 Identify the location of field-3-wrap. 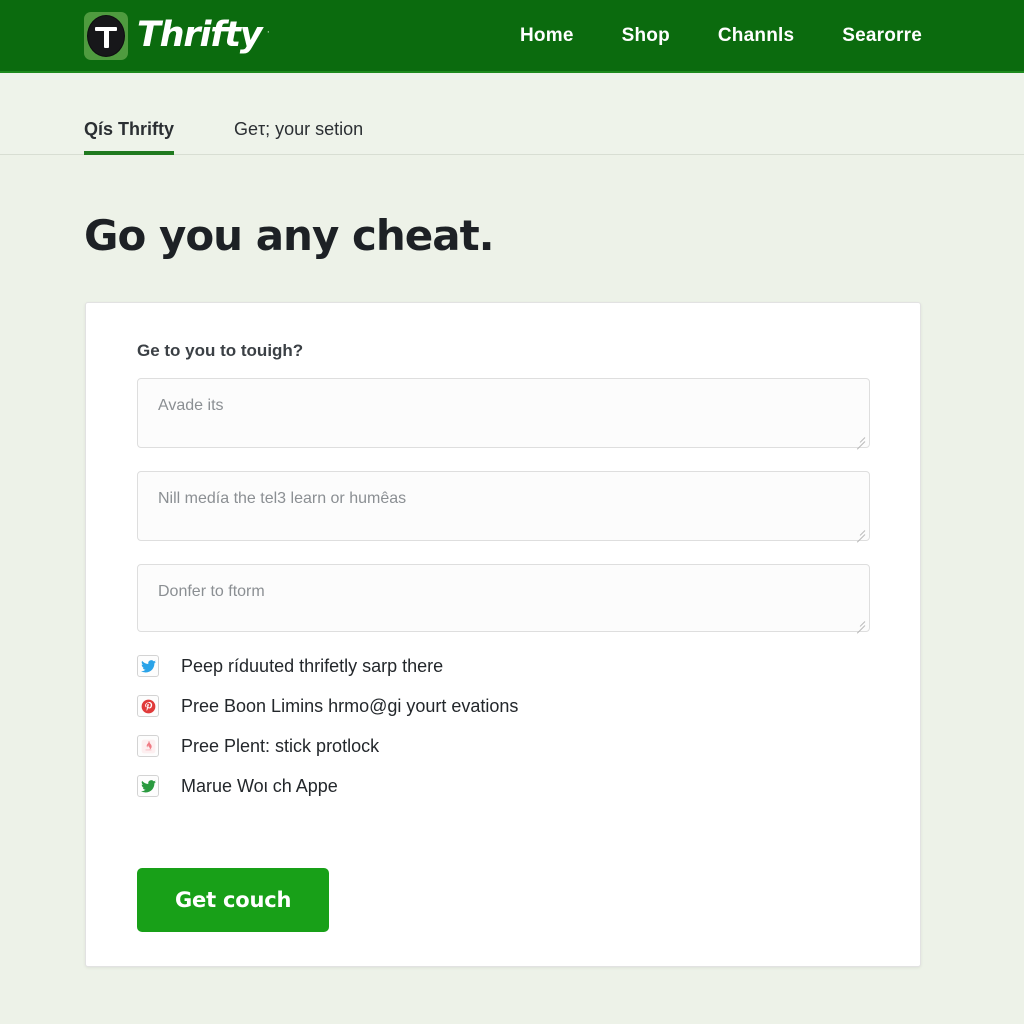
(503, 599).